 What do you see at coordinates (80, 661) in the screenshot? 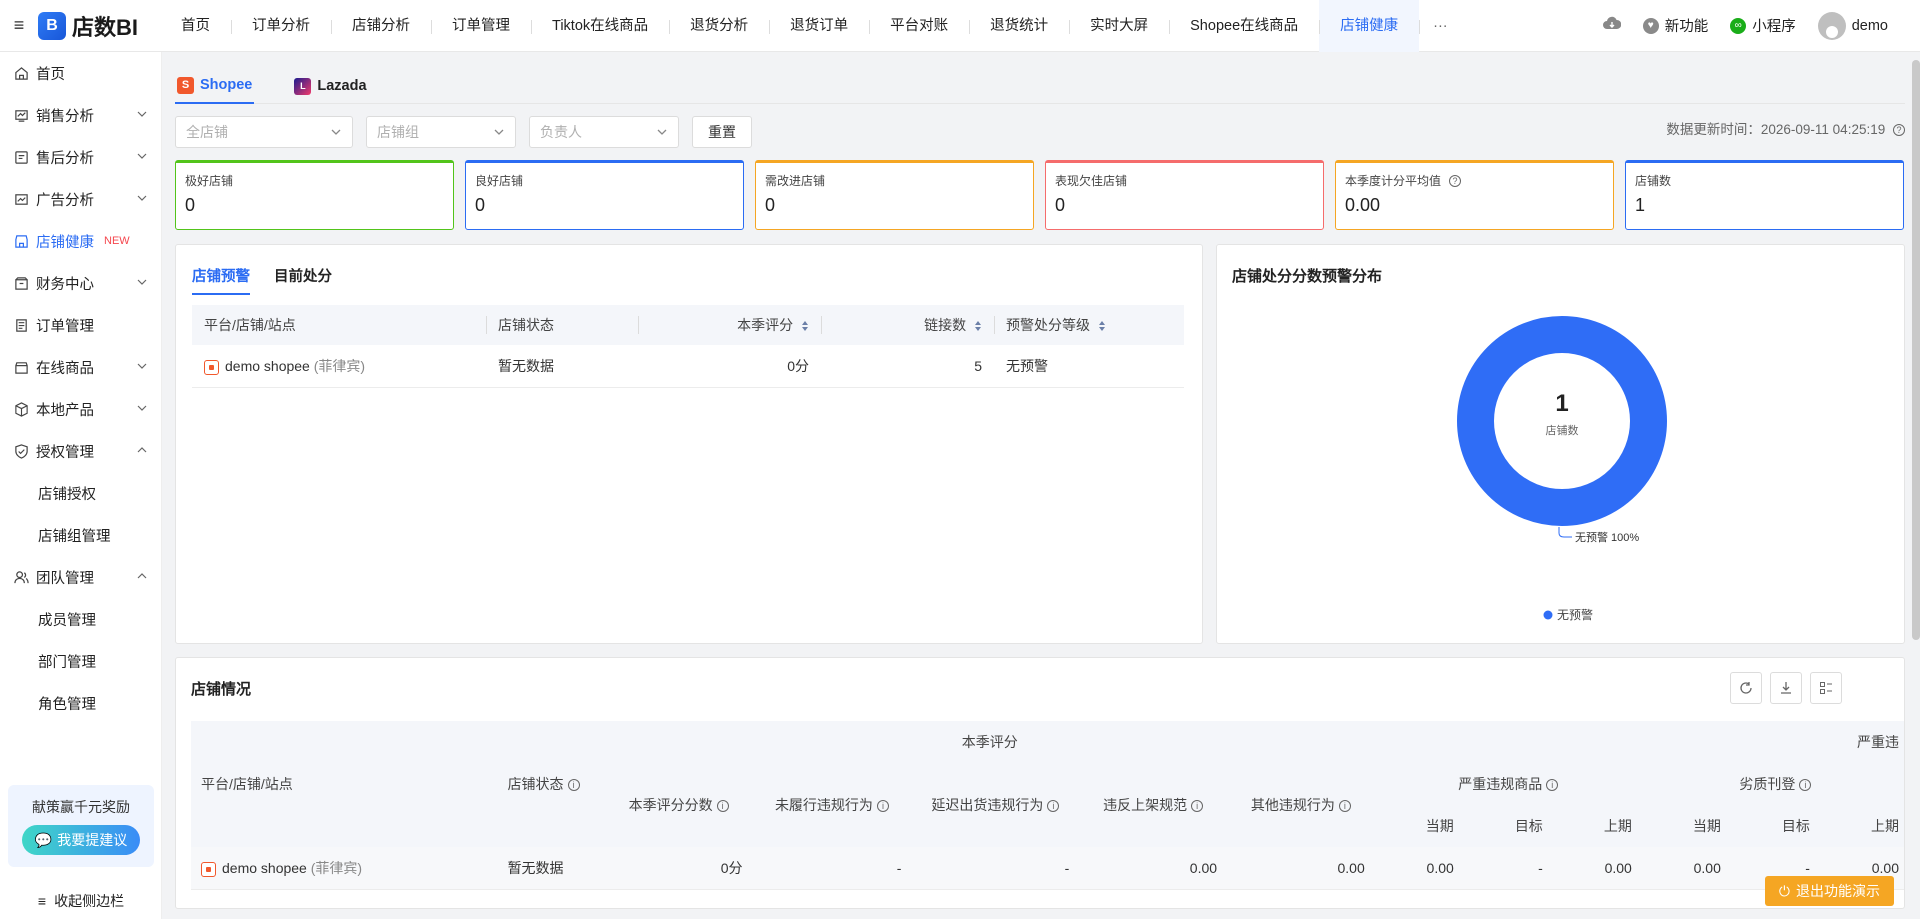
I see `sidebar-item-departments: 部门管理` at bounding box center [80, 661].